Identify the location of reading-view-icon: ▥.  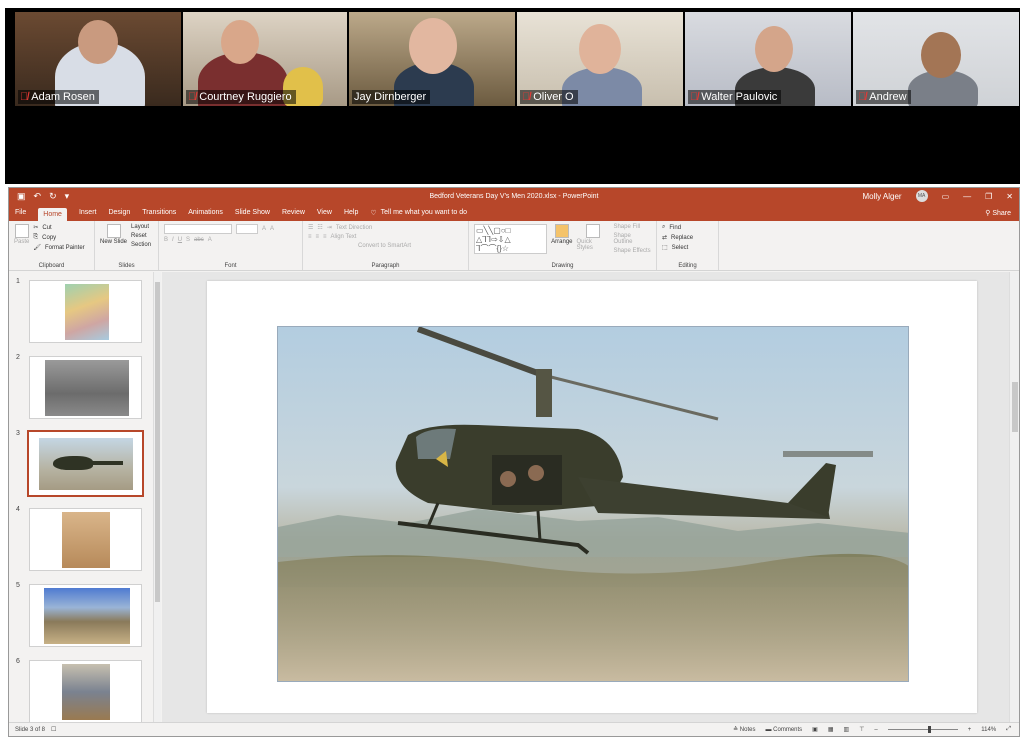
(847, 729).